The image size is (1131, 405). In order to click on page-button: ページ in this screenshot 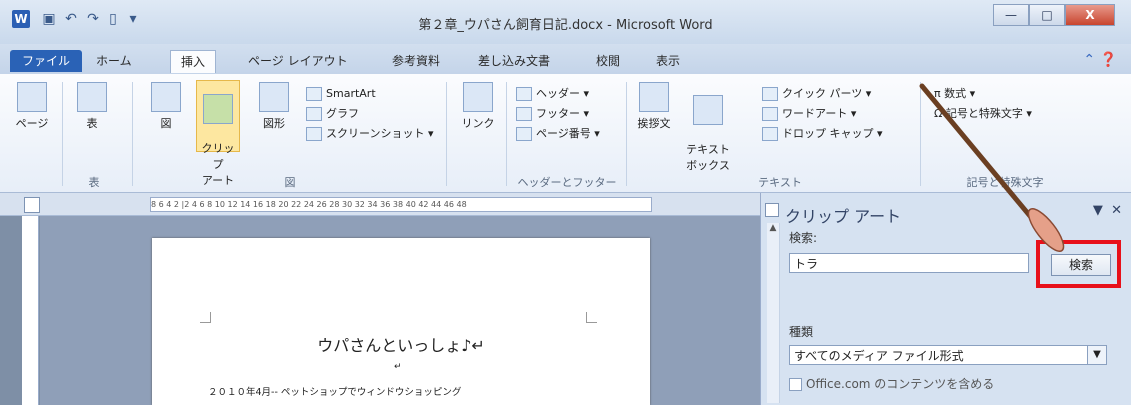, I will do `click(32, 106)`.